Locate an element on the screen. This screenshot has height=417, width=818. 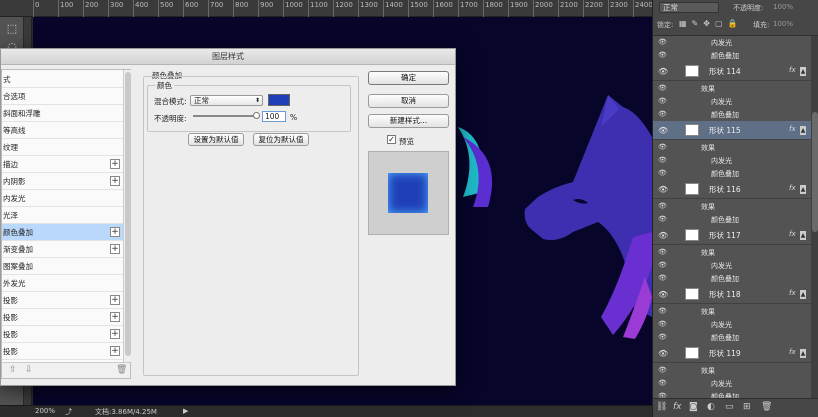
style-item: 图案叠加 is located at coordinates (62, 266).